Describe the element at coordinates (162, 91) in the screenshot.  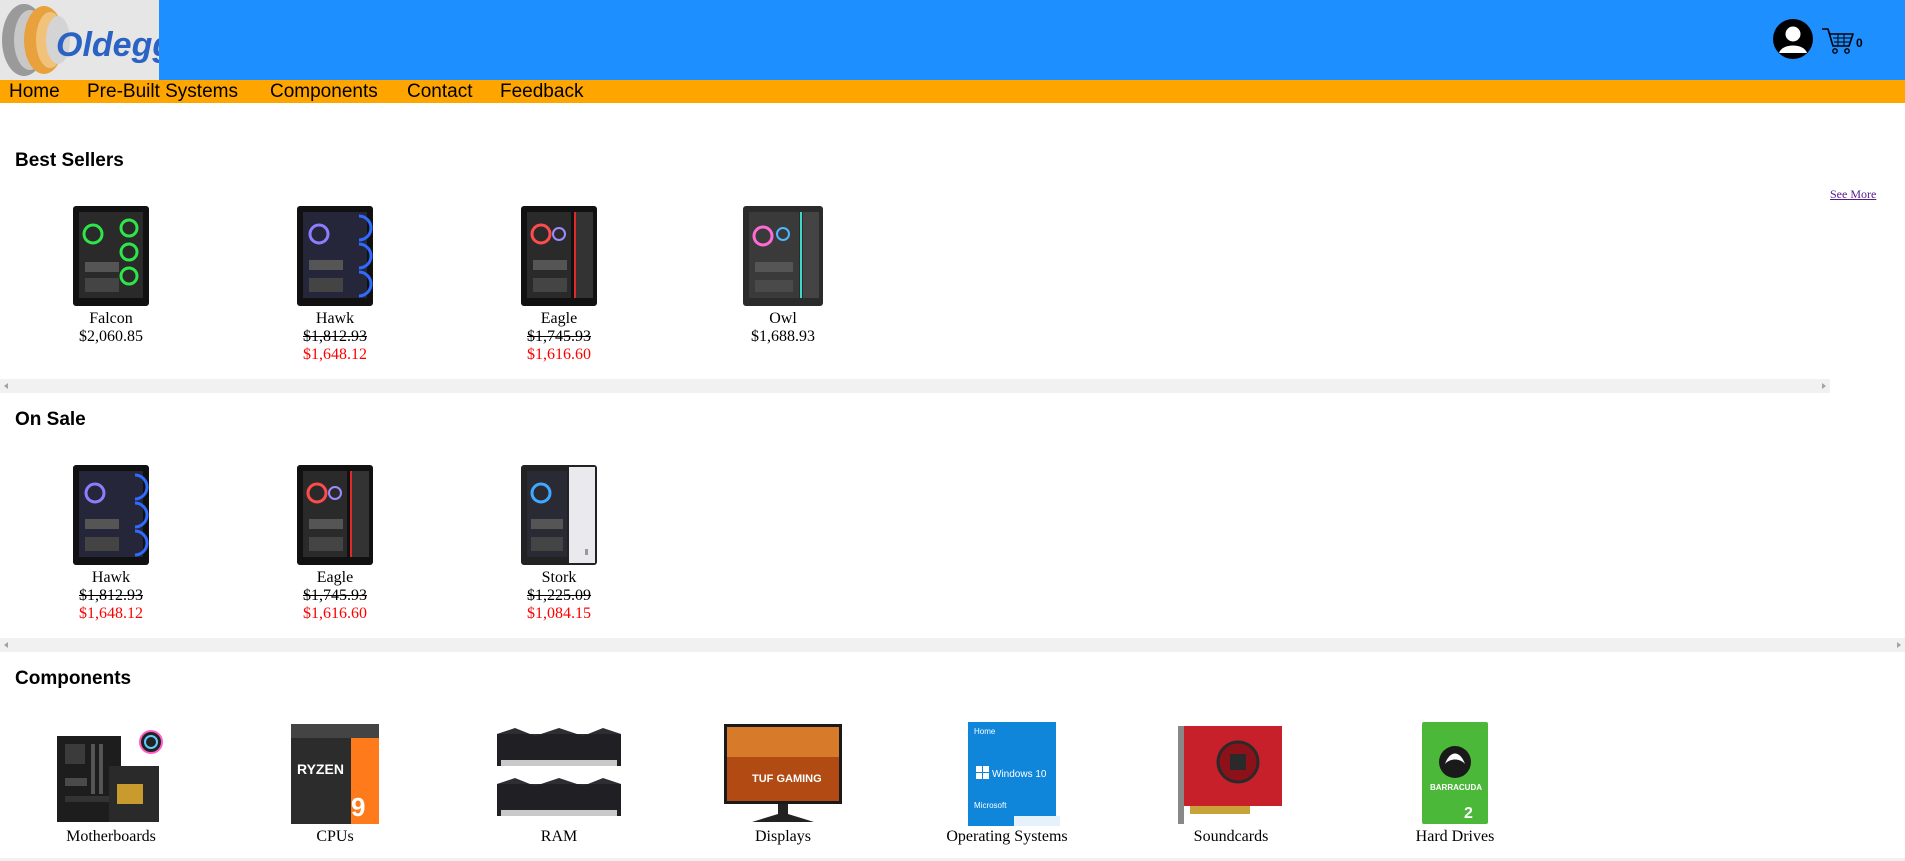
I see `nav-pre-built-systems: Pre-Built Systems` at that location.